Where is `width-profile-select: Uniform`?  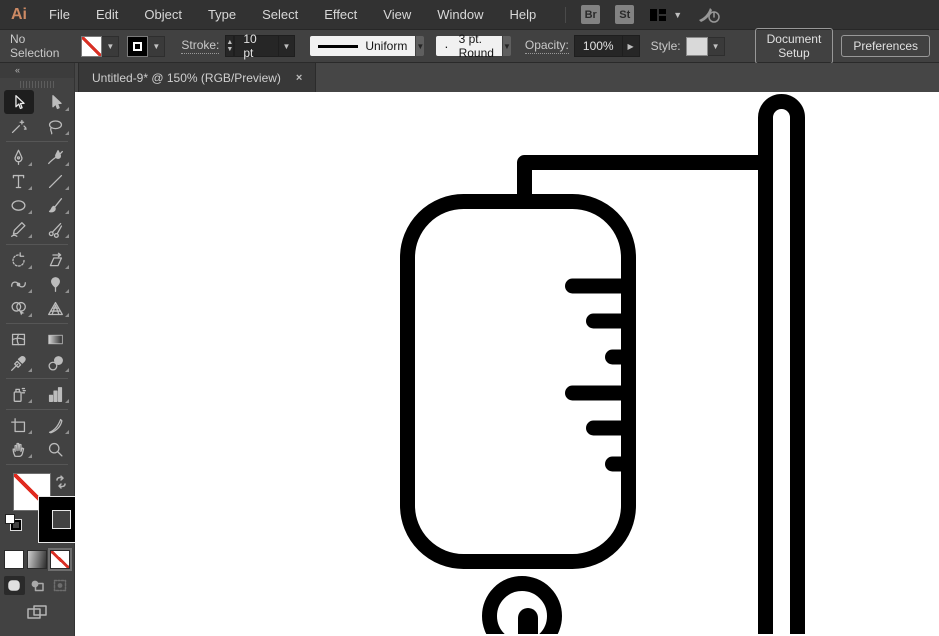 width-profile-select: Uniform is located at coordinates (363, 46).